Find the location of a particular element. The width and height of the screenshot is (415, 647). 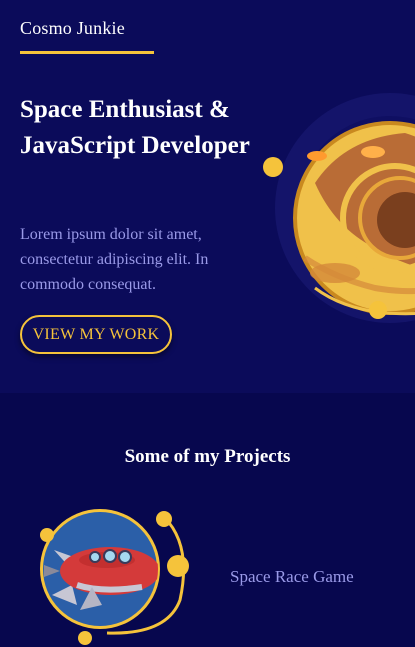

orbit-moon-left is located at coordinates (273, 167).